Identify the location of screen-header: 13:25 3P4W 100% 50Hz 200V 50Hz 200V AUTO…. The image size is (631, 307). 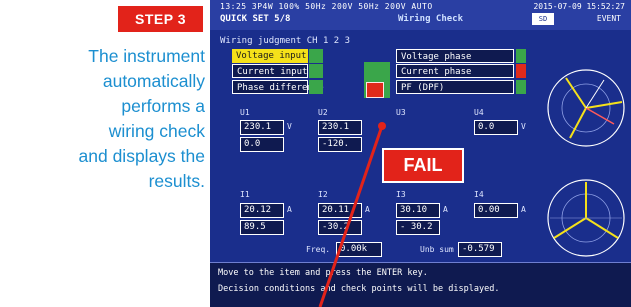
(420, 15).